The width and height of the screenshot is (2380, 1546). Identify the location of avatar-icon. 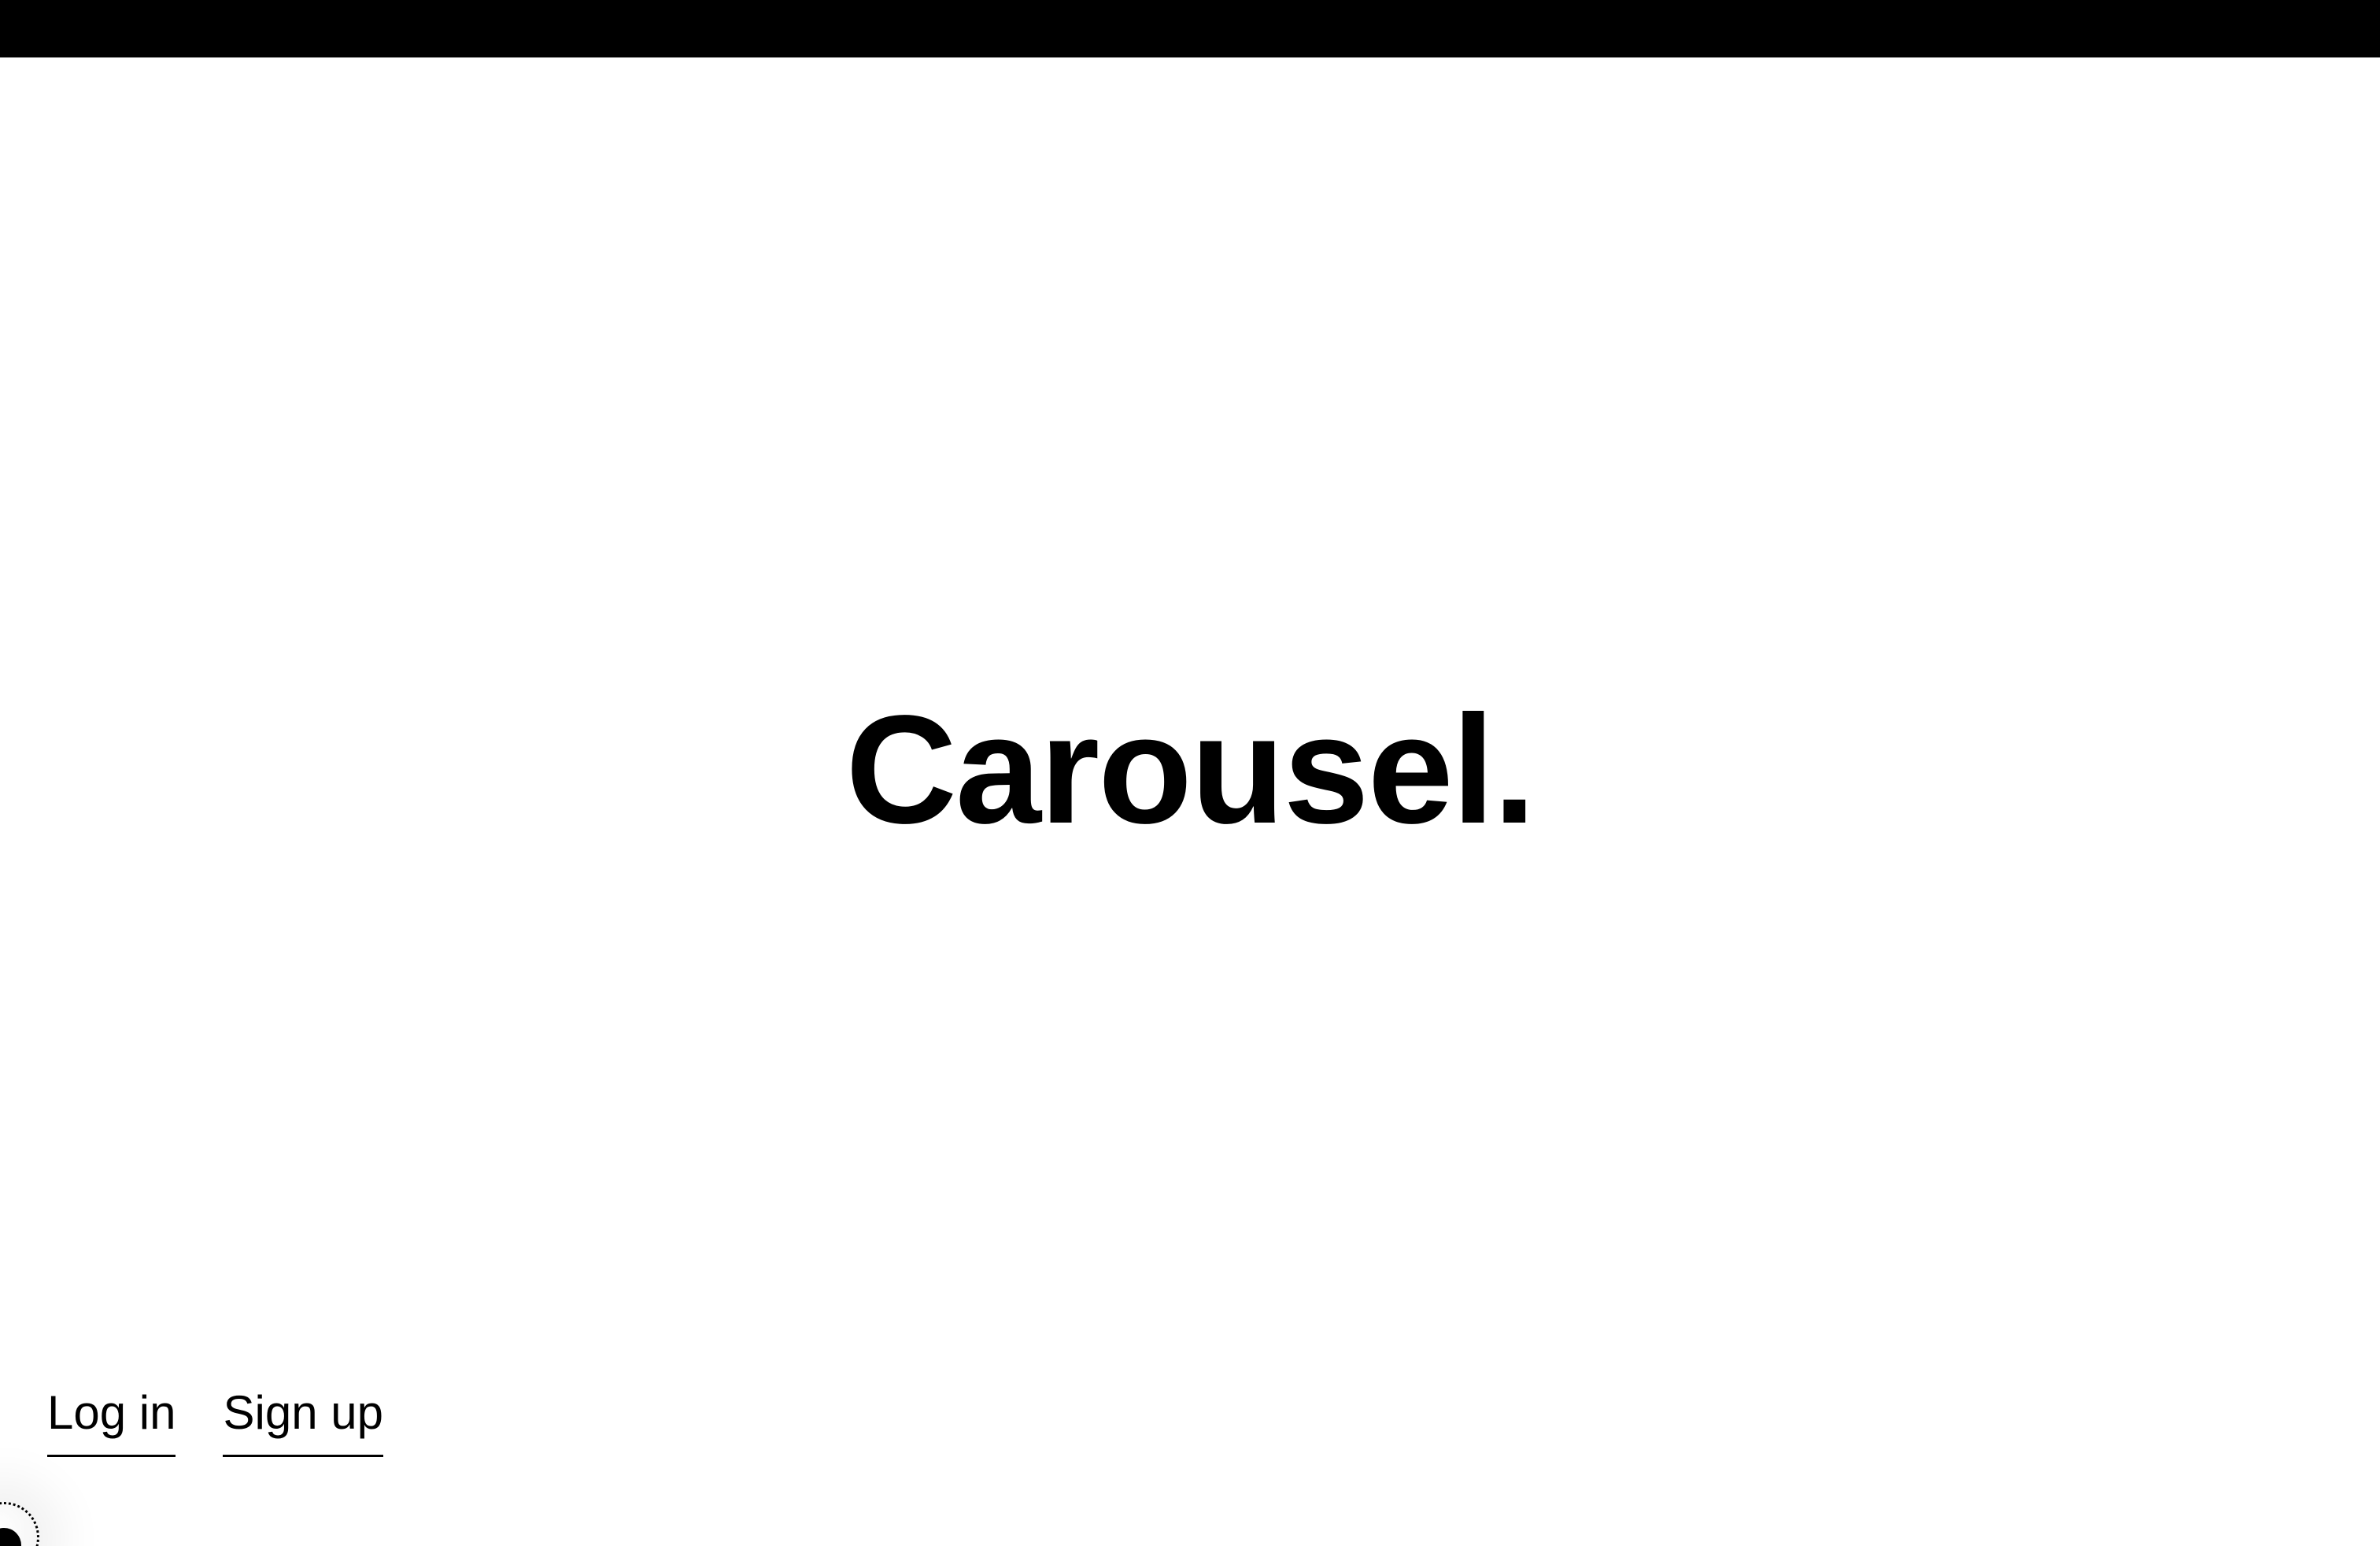
(10, 1537).